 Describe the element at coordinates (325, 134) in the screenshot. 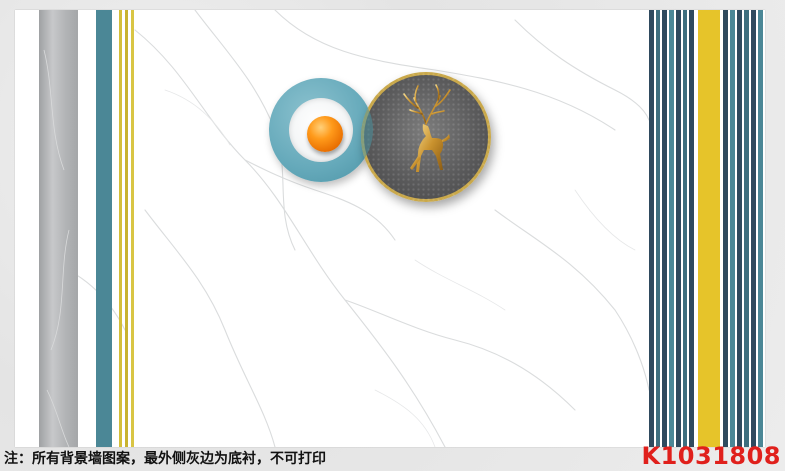

I see `orange-ball` at that location.